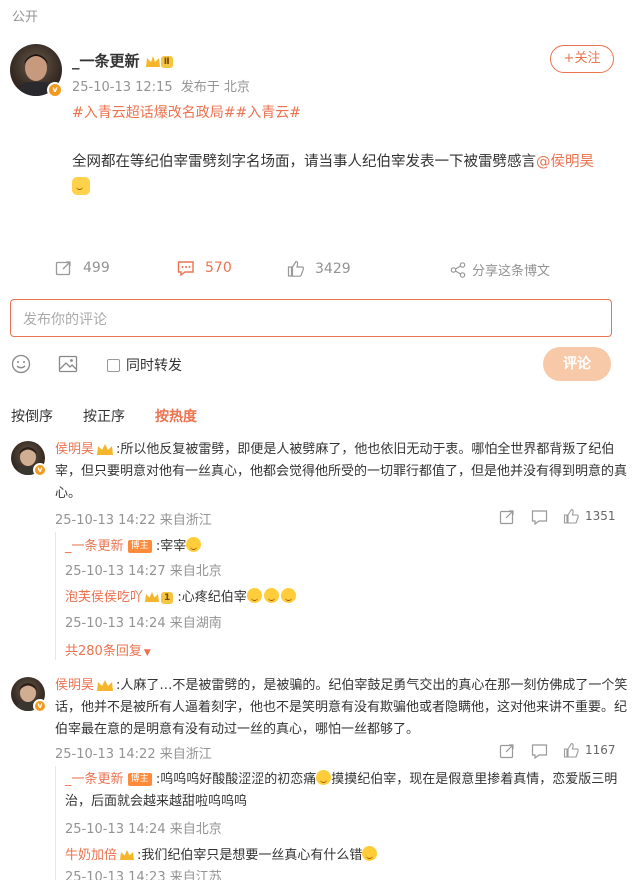 The image size is (640, 880). What do you see at coordinates (104, 416) in the screenshot?
I see `sort-asc-tab: 按正序` at bounding box center [104, 416].